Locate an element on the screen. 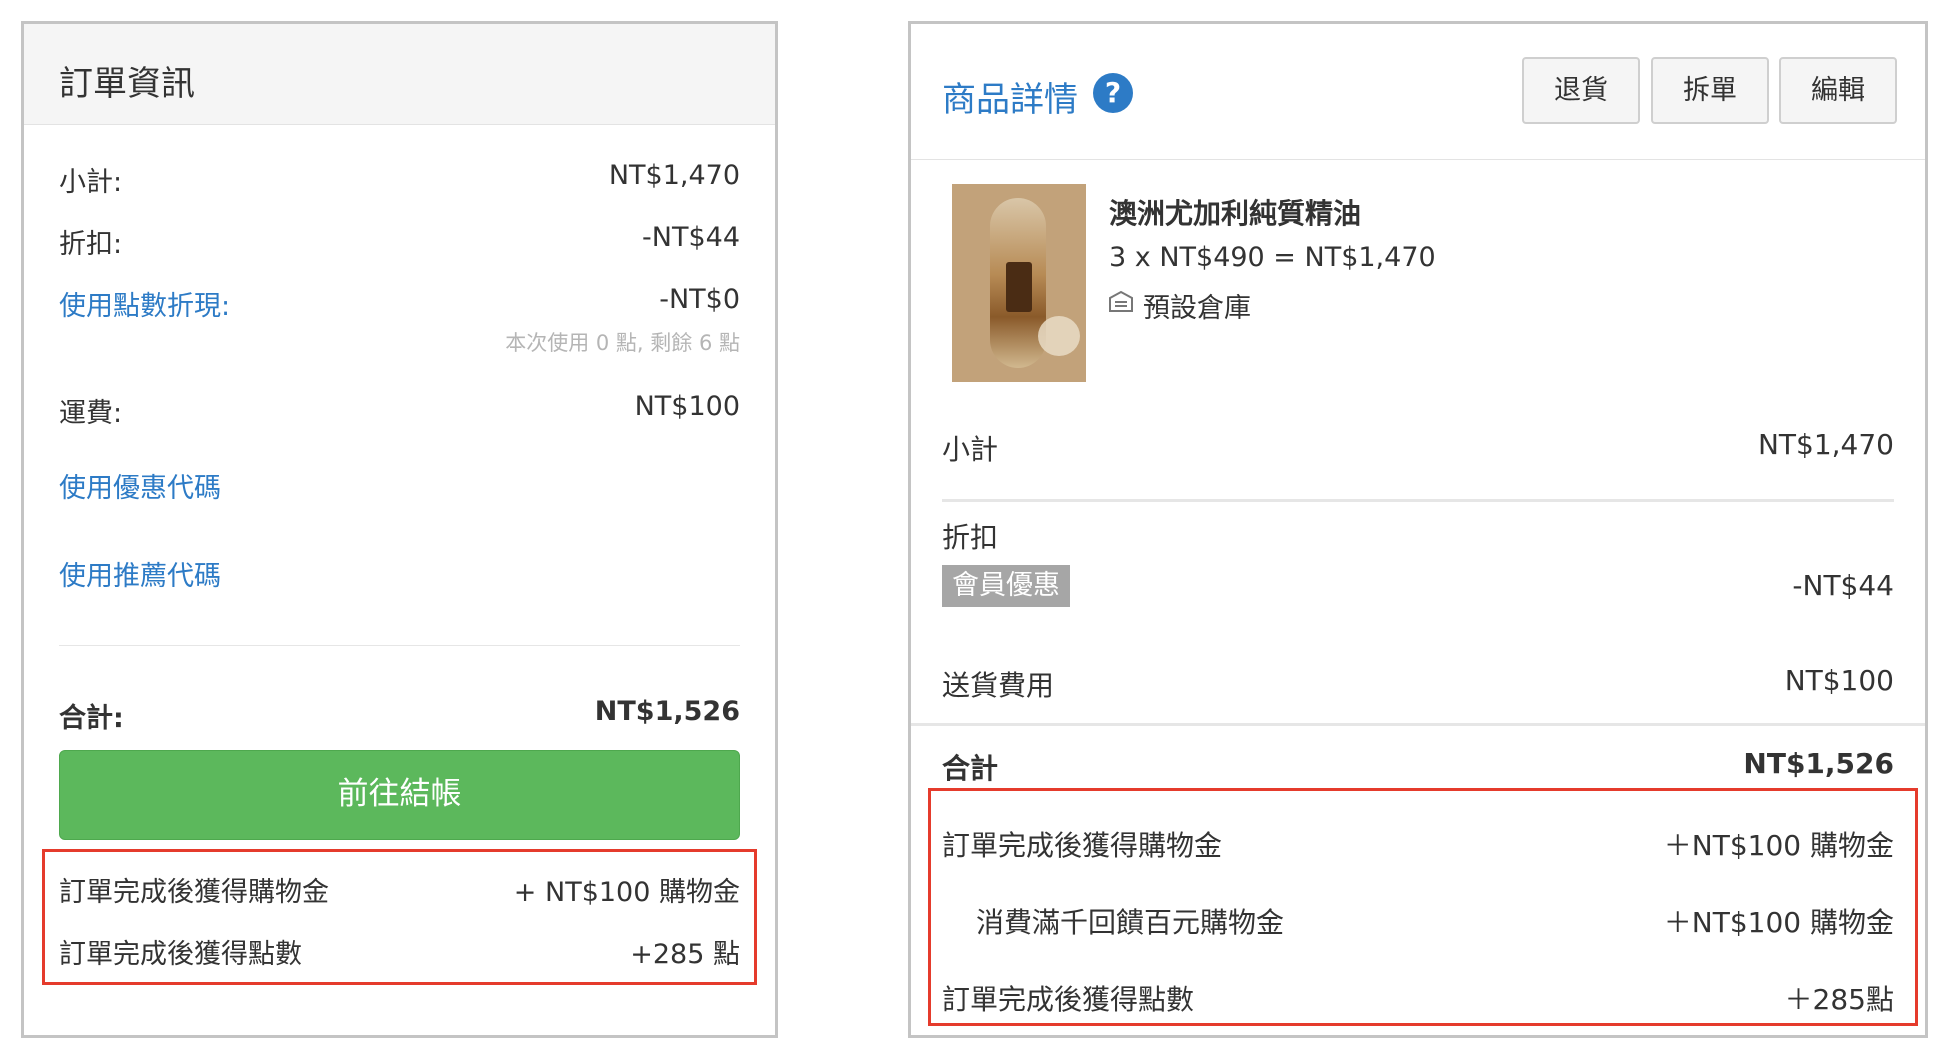 Image resolution: width=1944 pixels, height=1058 pixels. shipping-label: 運費: is located at coordinates (91, 413).